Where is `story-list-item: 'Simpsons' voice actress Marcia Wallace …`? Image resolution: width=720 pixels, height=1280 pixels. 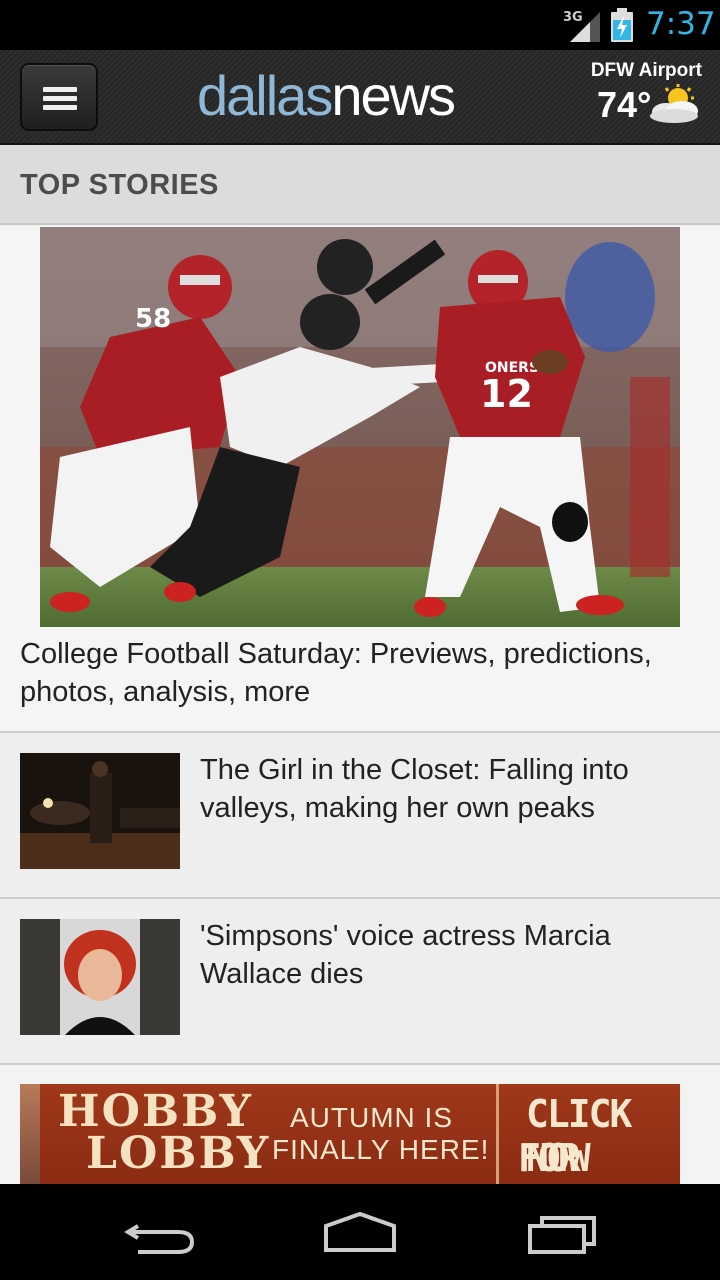
story-list-item: 'Simpsons' voice actress Marcia Wallace … is located at coordinates (360, 982).